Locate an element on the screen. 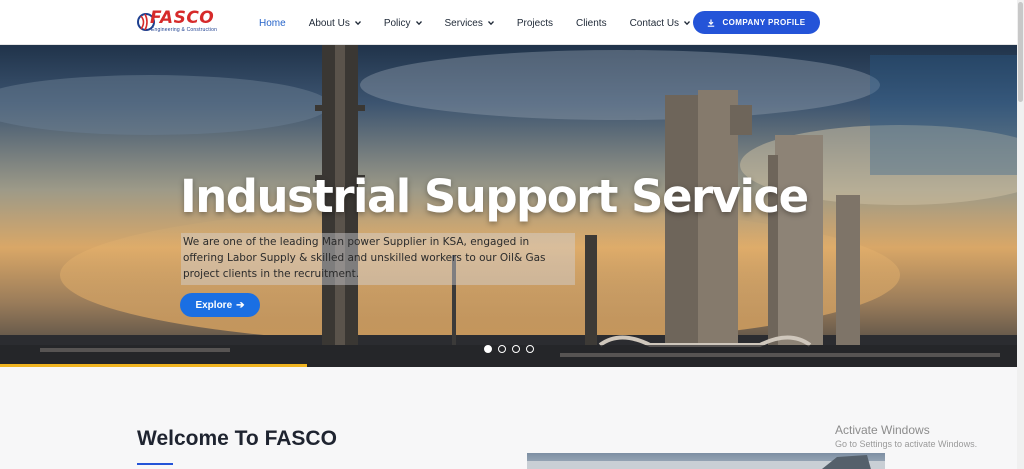  hero-title: Industrial Support Service is located at coordinates (494, 196).